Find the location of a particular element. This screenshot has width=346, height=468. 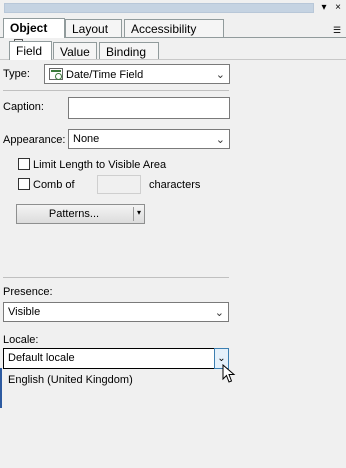

split-divider is located at coordinates (133, 214).